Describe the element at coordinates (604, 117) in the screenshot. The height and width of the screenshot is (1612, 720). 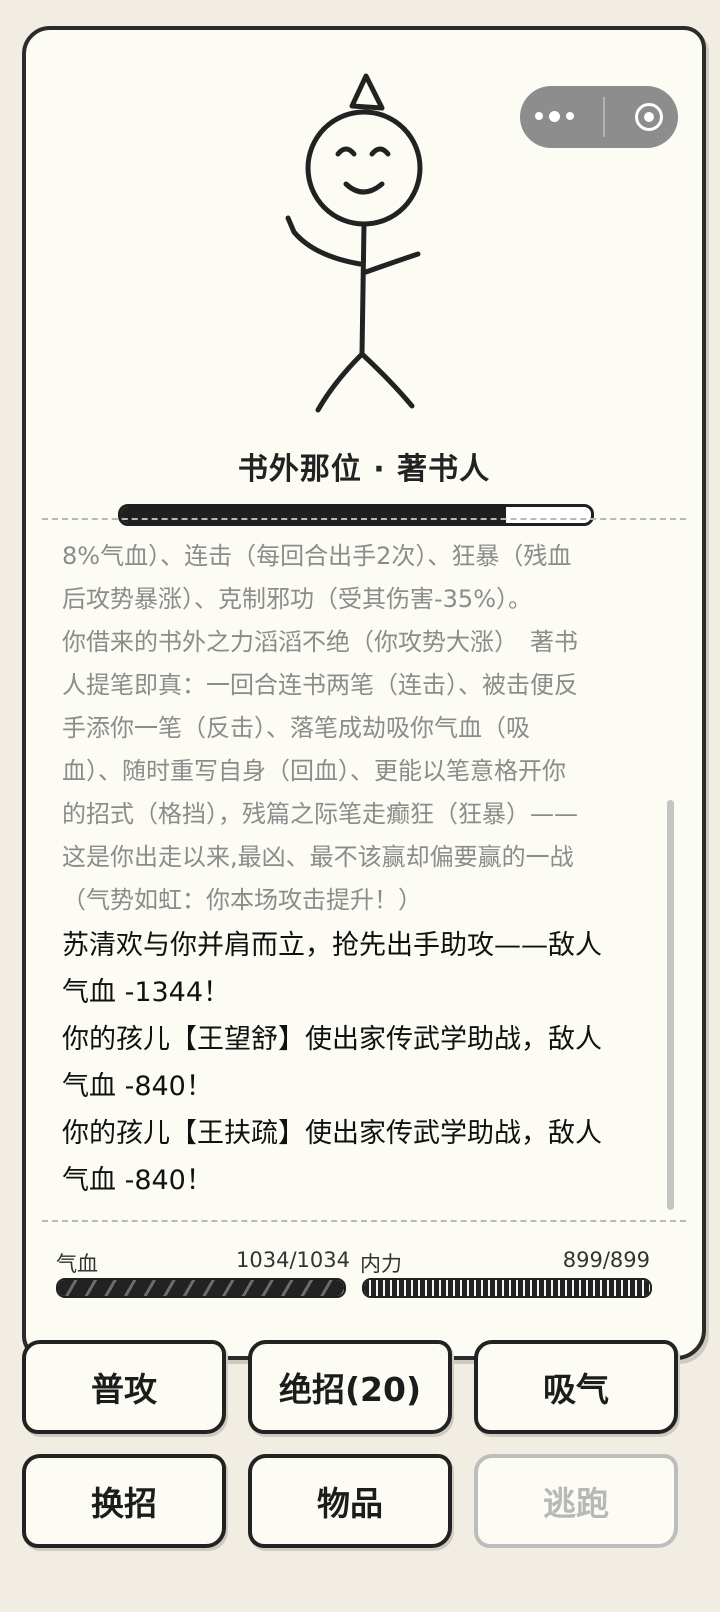
I see `capsule-divider` at that location.